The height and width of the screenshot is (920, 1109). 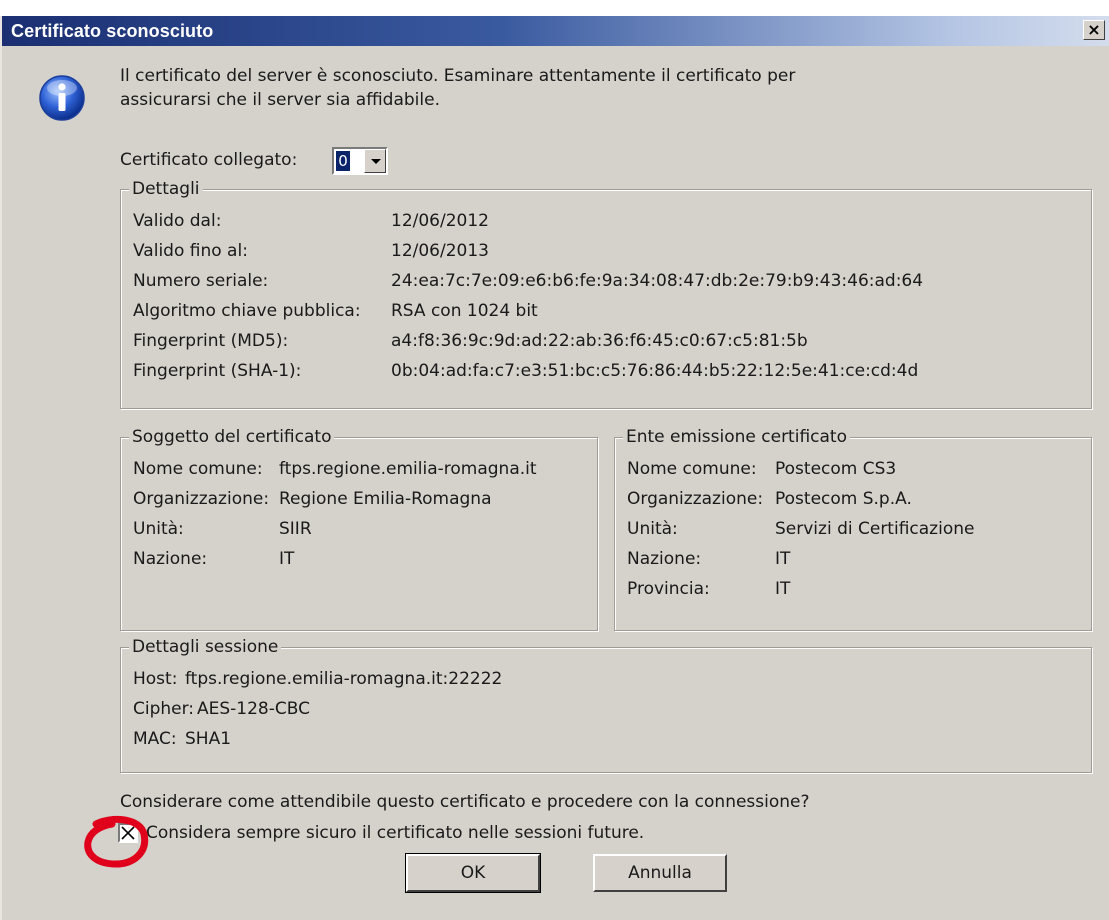 I want to click on subject-value: SIIR, so click(x=295, y=529).